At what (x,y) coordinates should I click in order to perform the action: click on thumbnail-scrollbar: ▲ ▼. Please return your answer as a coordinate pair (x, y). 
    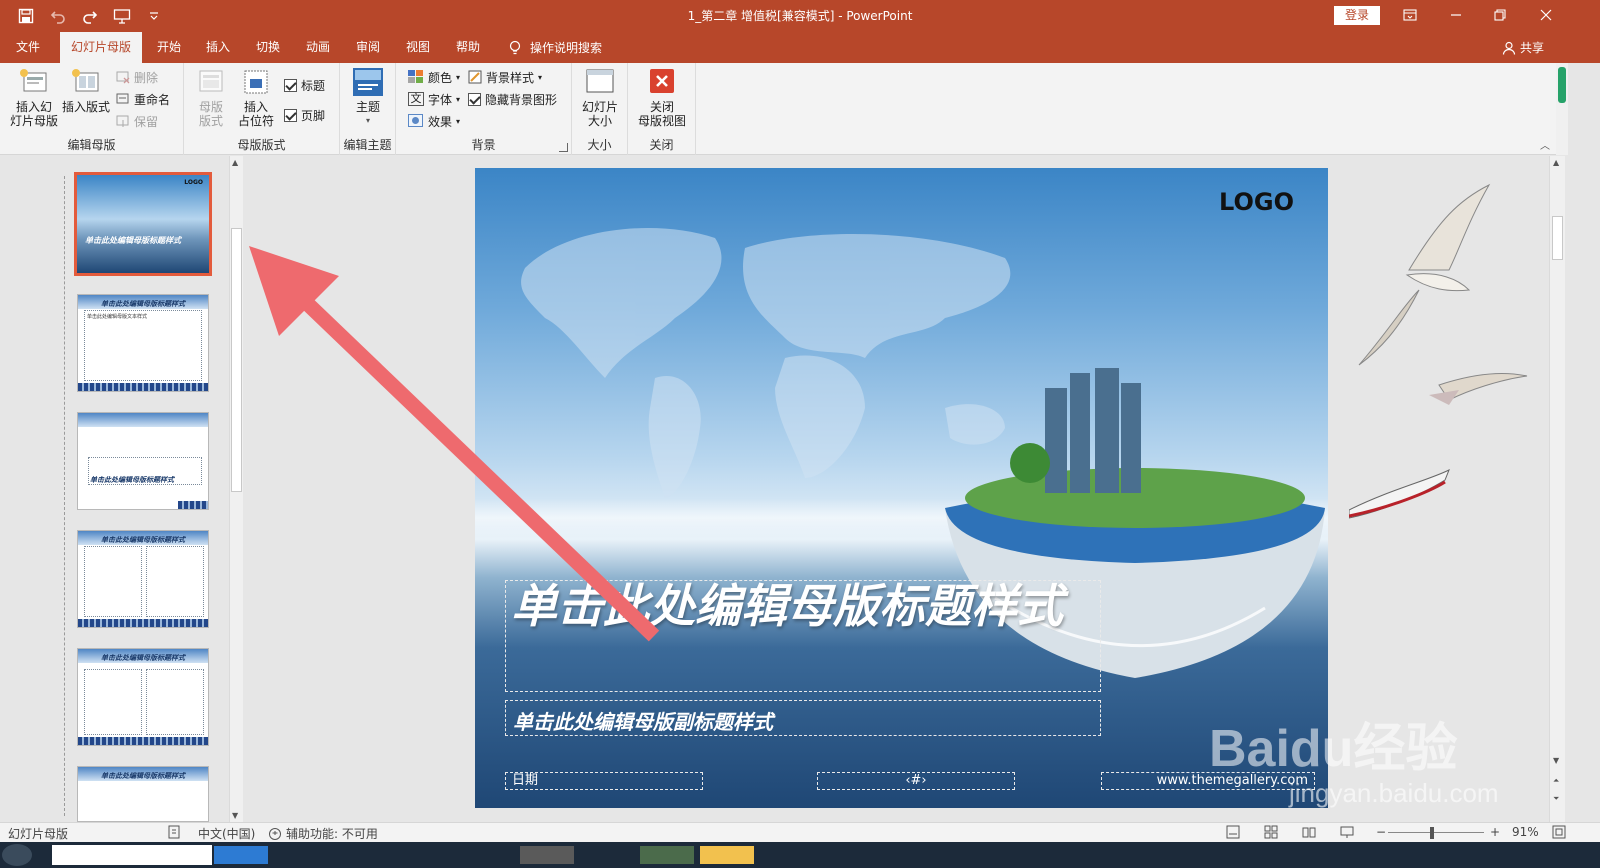
    Looking at the image, I should click on (236, 489).